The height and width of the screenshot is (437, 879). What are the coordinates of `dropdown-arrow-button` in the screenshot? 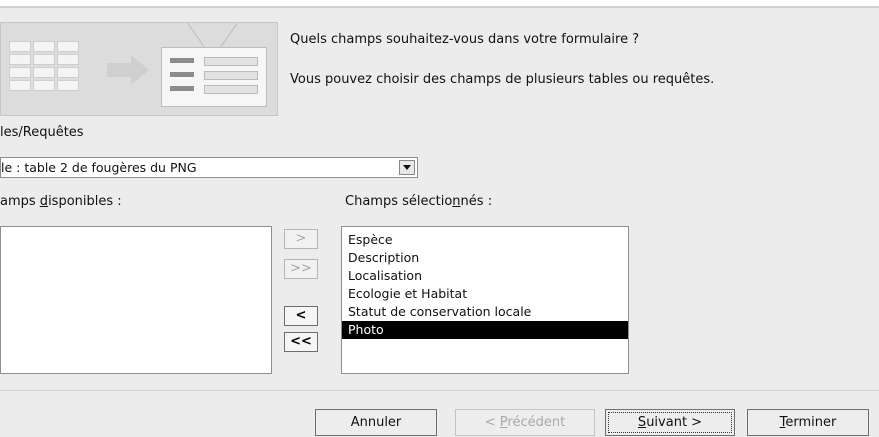 It's located at (407, 167).